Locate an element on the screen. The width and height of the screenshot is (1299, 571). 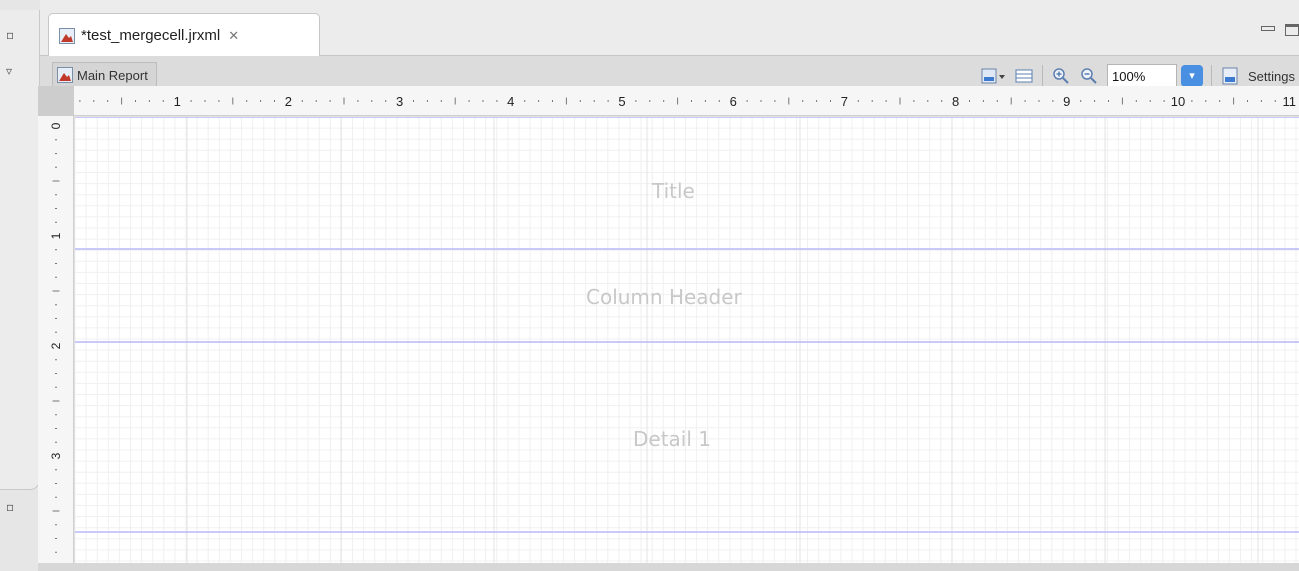
ruler-label: 8 is located at coordinates (955, 101).